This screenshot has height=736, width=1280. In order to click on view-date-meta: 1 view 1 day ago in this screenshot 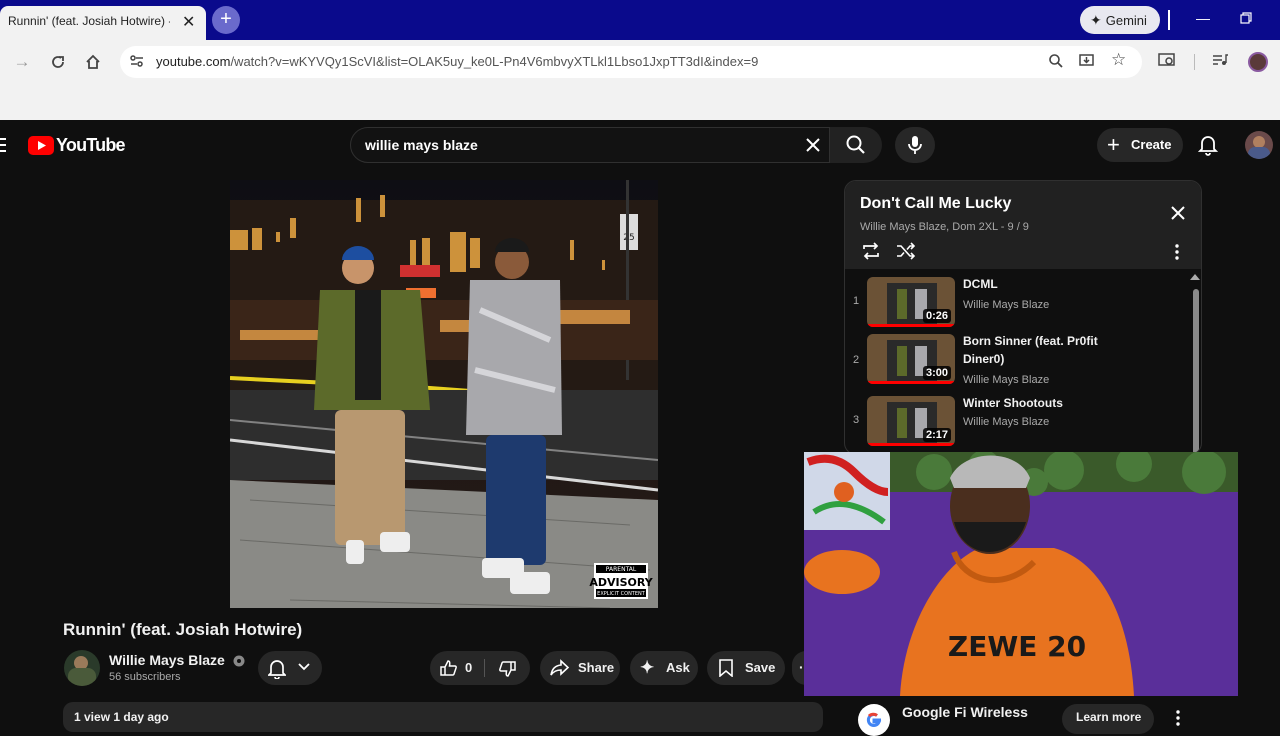, I will do `click(121, 717)`.